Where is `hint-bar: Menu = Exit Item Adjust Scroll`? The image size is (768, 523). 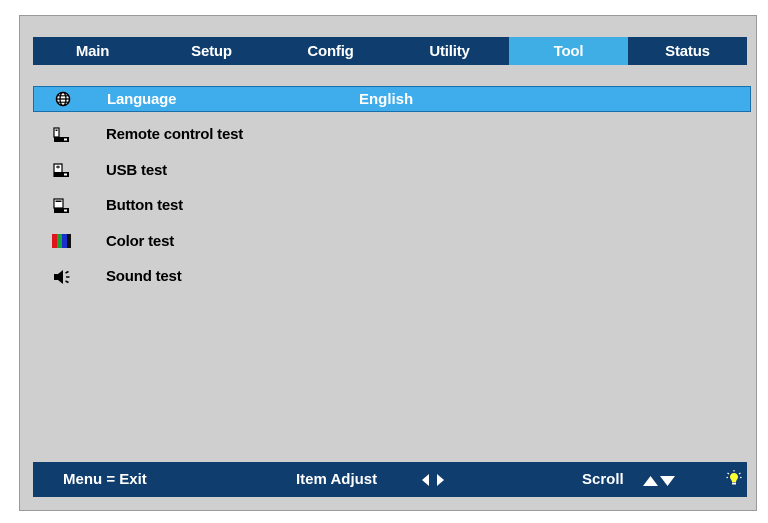 hint-bar: Menu = Exit Item Adjust Scroll is located at coordinates (390, 479).